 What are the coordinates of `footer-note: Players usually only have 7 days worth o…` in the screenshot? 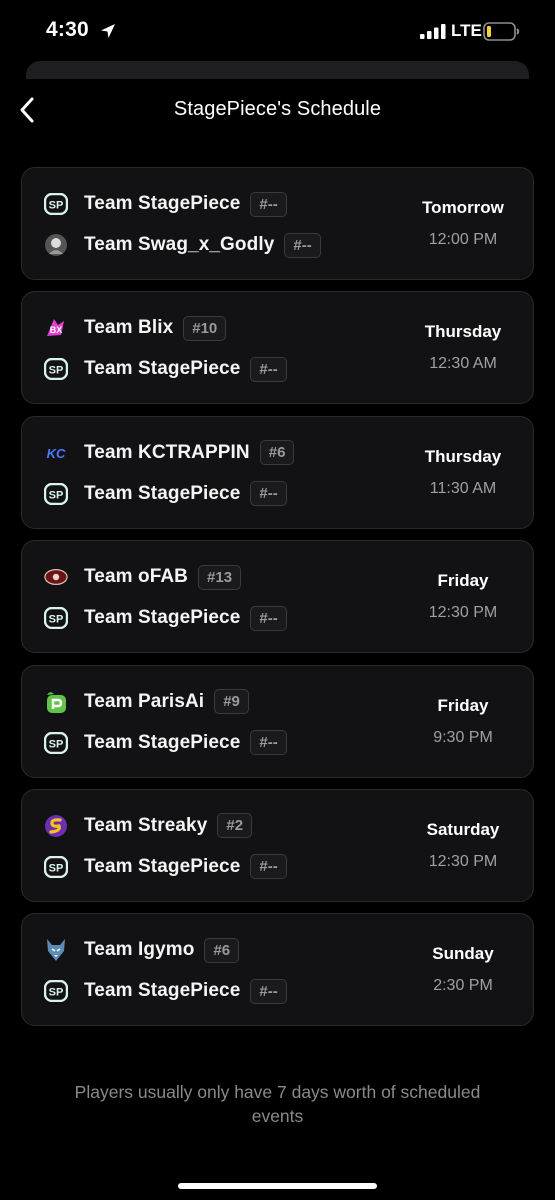 It's located at (277, 1104).